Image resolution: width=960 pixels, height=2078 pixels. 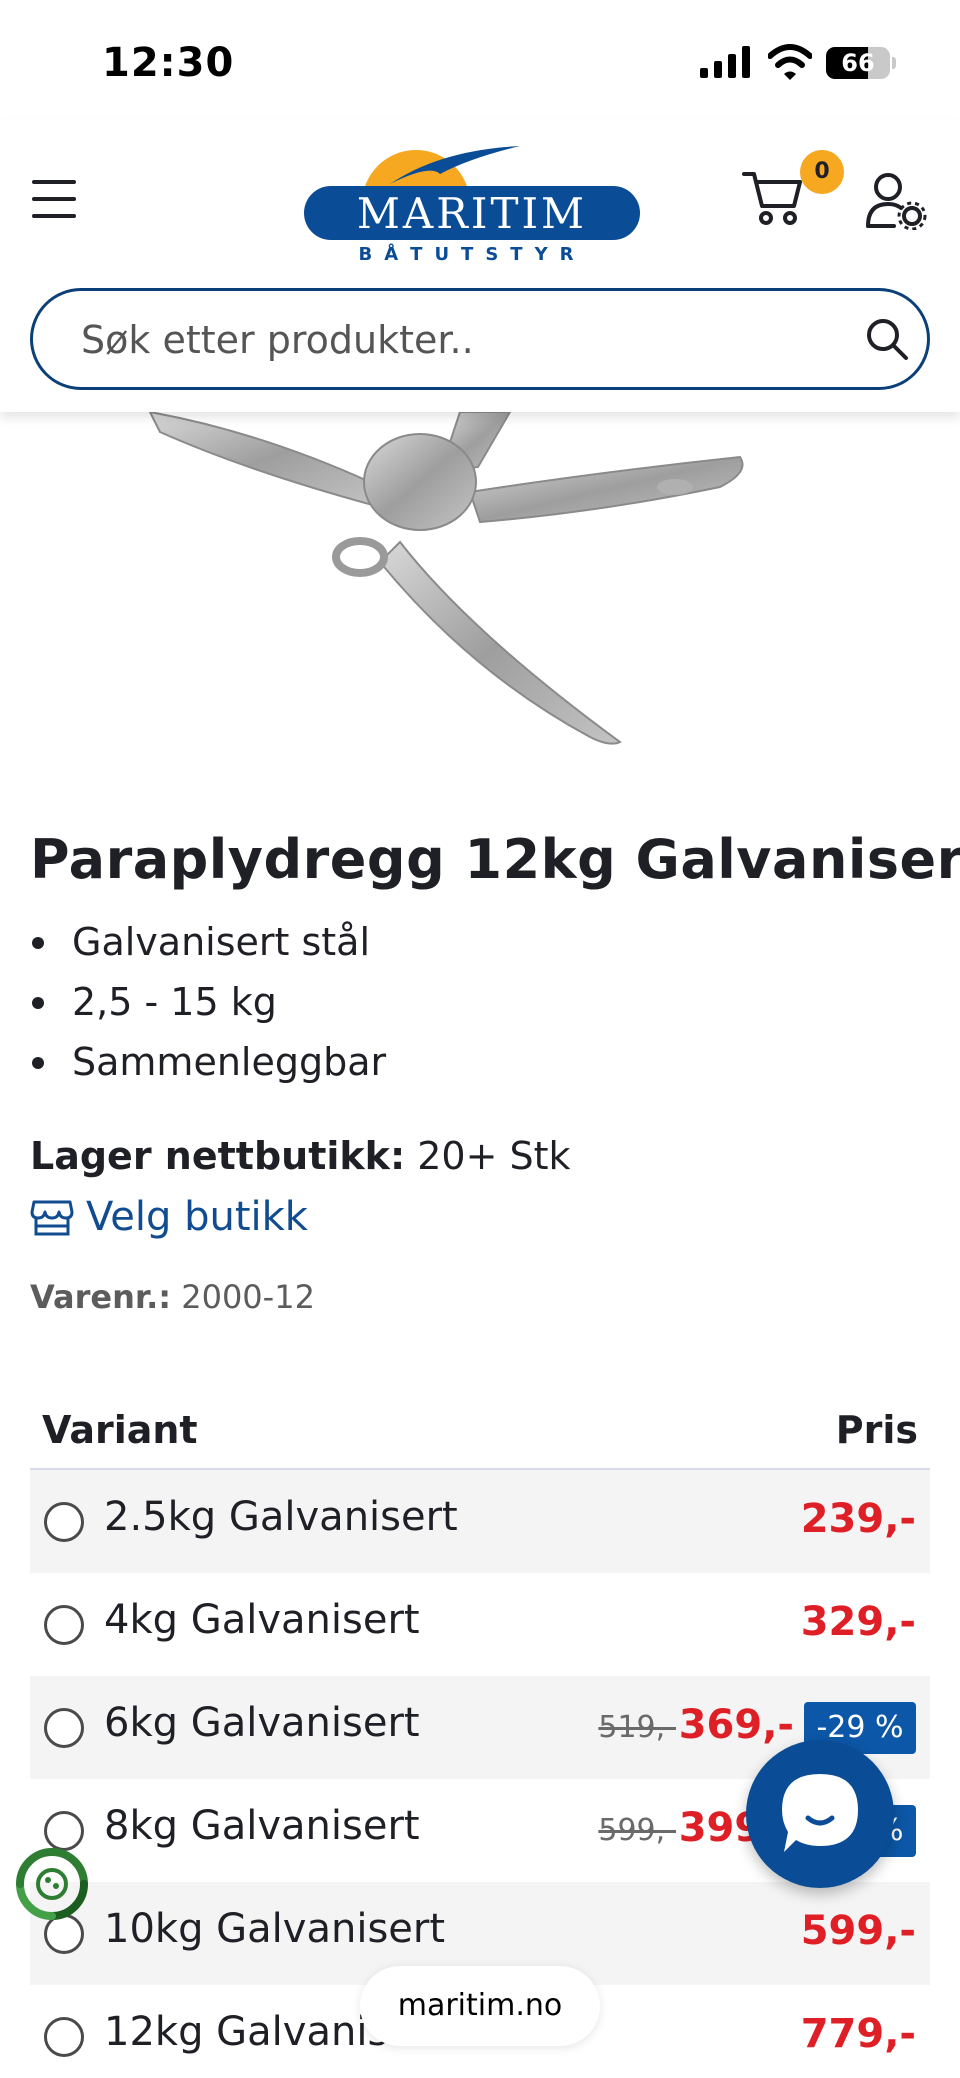 What do you see at coordinates (480, 1624) in the screenshot?
I see `variant-row: 4kg Galvanisert 329,-` at bounding box center [480, 1624].